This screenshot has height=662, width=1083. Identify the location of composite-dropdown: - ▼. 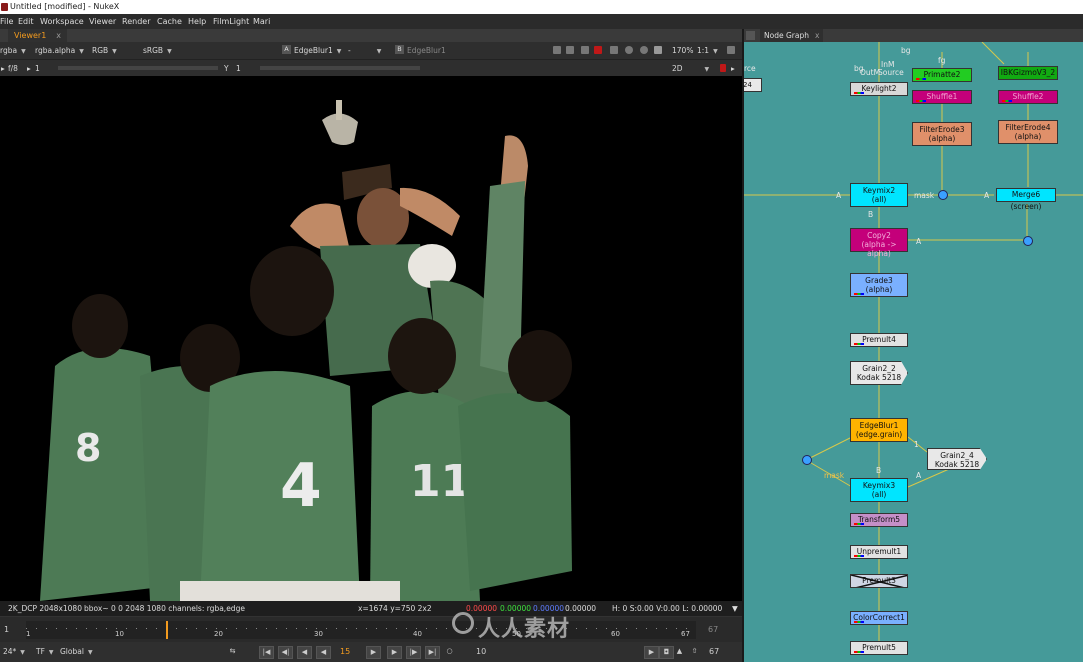
(364, 50).